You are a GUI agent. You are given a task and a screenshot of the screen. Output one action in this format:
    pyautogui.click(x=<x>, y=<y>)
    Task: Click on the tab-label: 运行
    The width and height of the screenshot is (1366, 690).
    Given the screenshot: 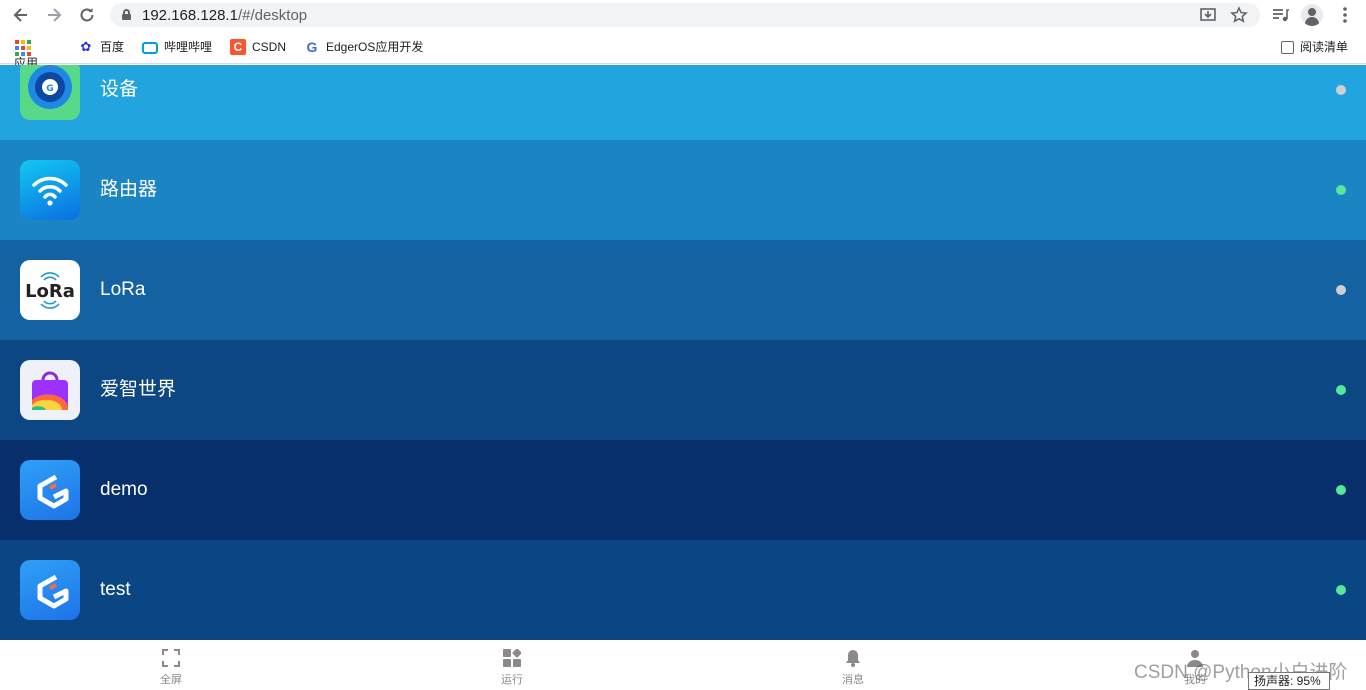 What is the action you would take?
    pyautogui.click(x=512, y=680)
    